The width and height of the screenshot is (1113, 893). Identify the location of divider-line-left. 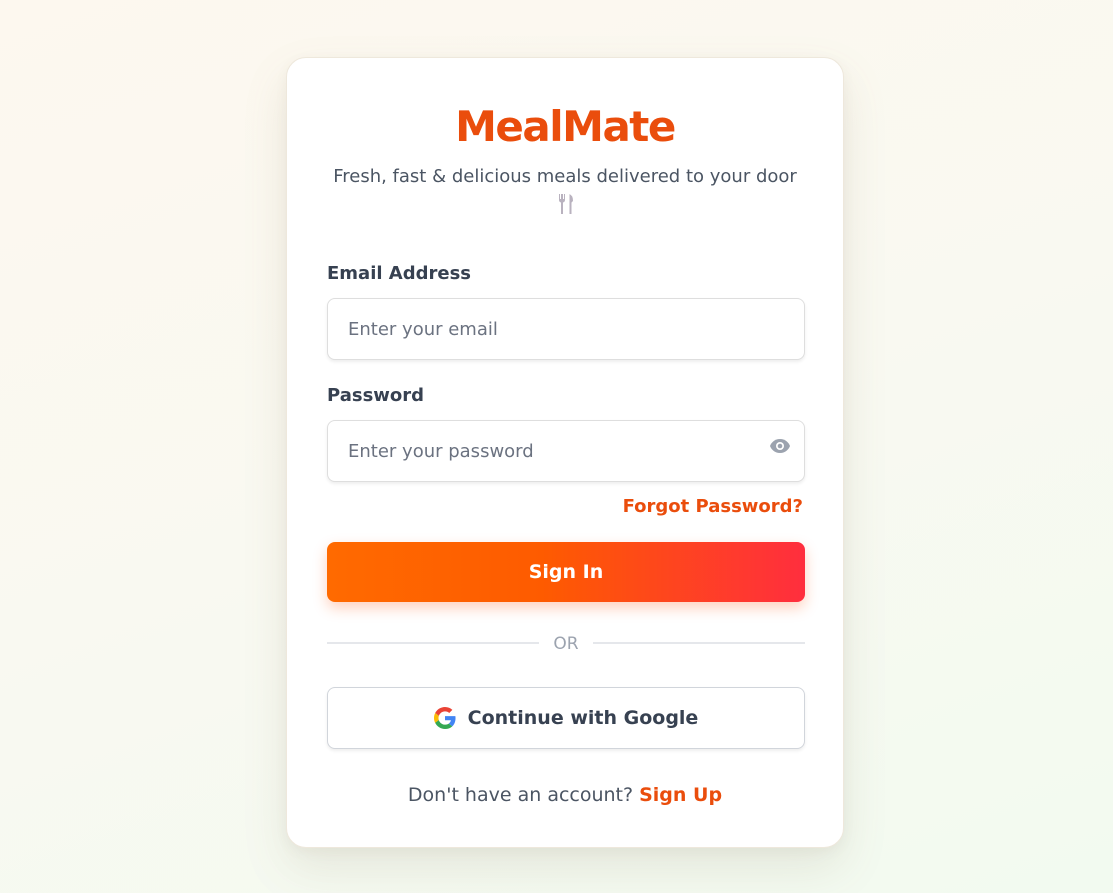
(433, 643).